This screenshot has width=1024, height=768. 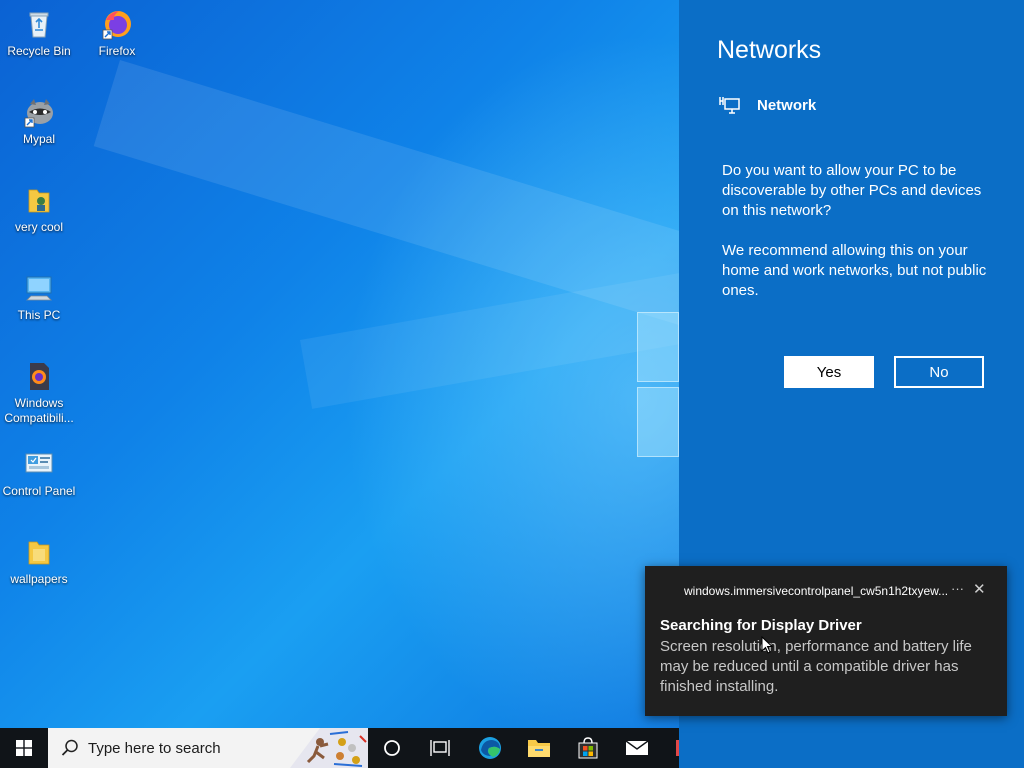 I want to click on toast-title: Searching for Display Driver, so click(x=761, y=625).